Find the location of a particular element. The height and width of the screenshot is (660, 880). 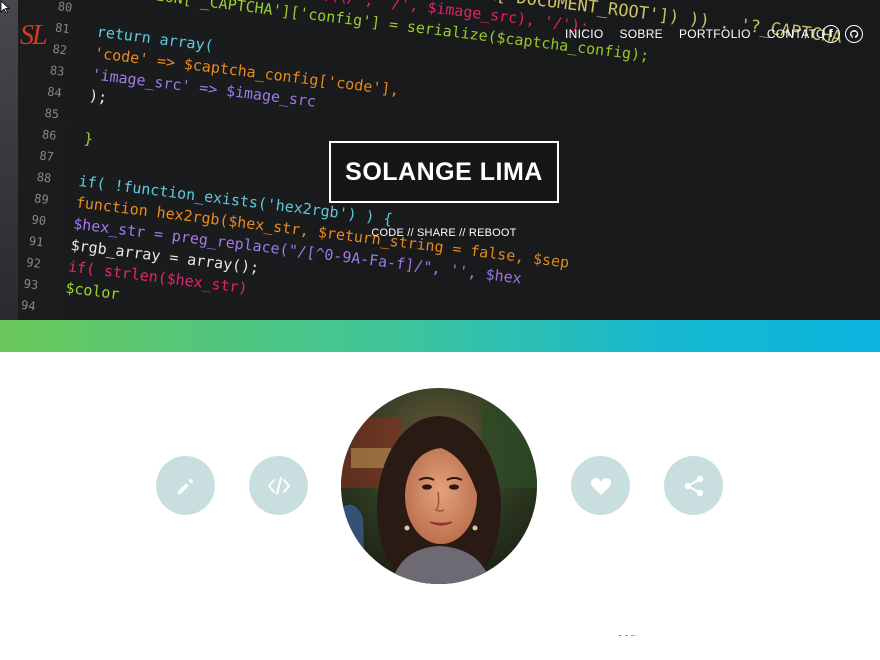

gradient-band is located at coordinates (440, 336).